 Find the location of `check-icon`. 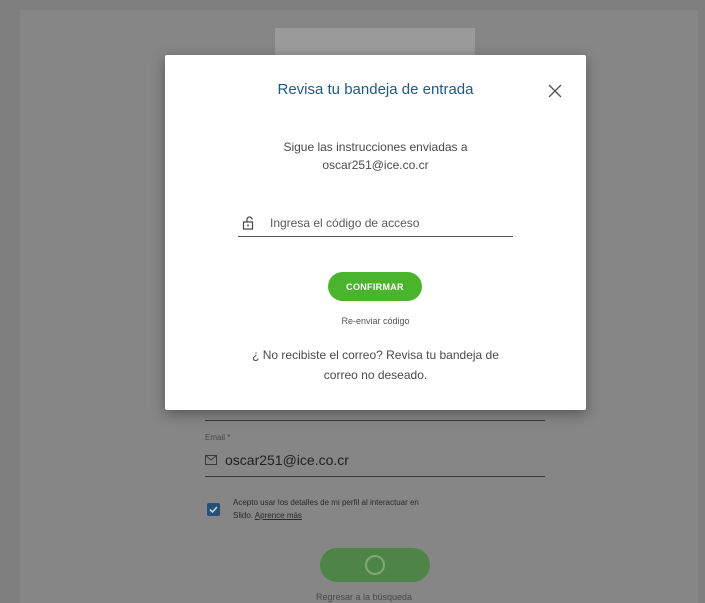

check-icon is located at coordinates (213, 509).